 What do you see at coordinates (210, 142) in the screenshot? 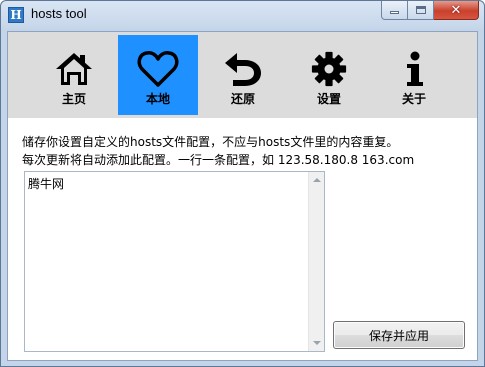
I see `description-line: 储存你设置自定义的hosts文件配置，不应与hosts文件里的内容重复。` at bounding box center [210, 142].